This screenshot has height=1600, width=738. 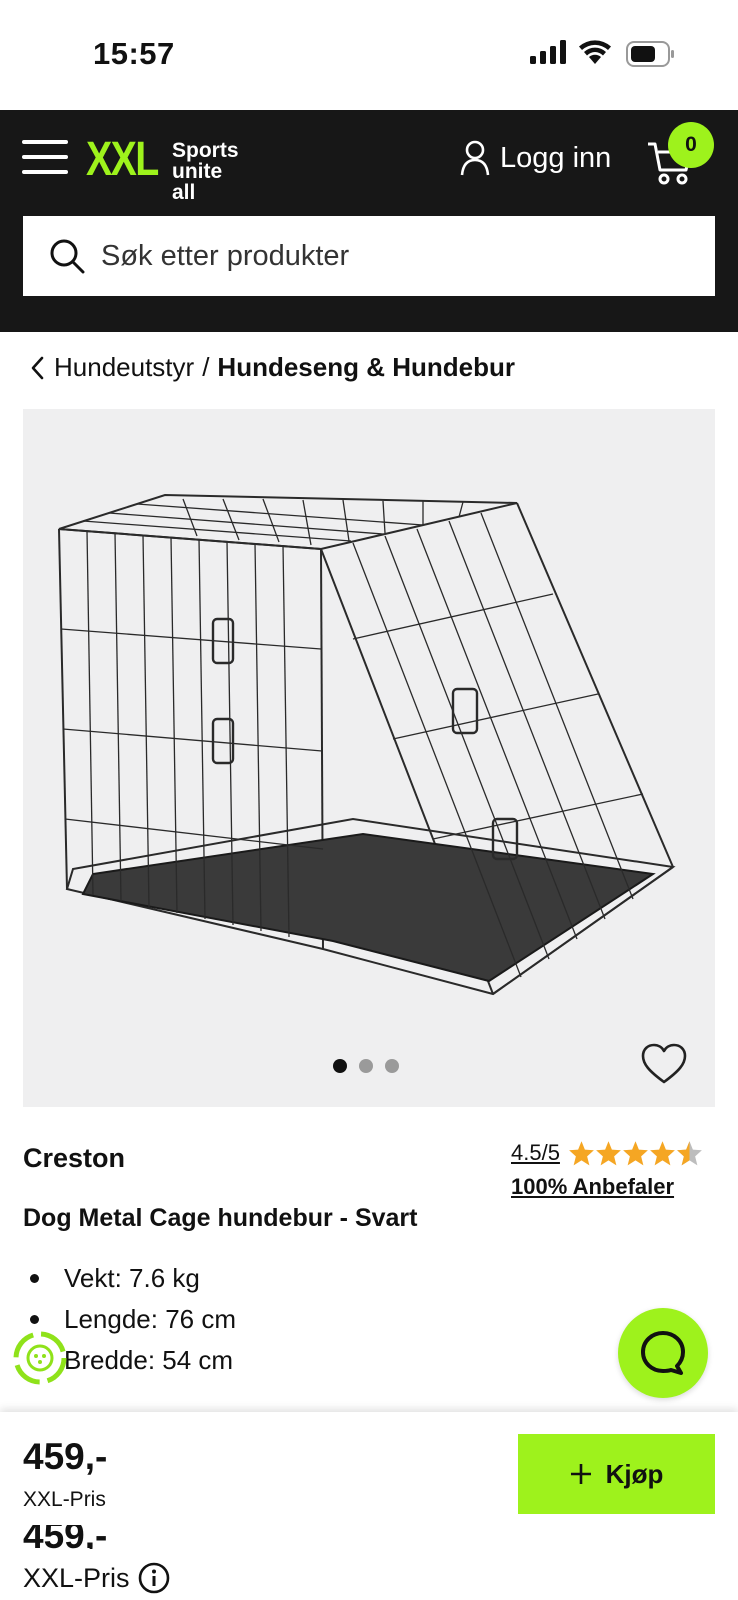 What do you see at coordinates (369, 1506) in the screenshot?
I see `buy-bar: 459,- XXL-Pris 459,- XXL-Pris Kjøp` at bounding box center [369, 1506].